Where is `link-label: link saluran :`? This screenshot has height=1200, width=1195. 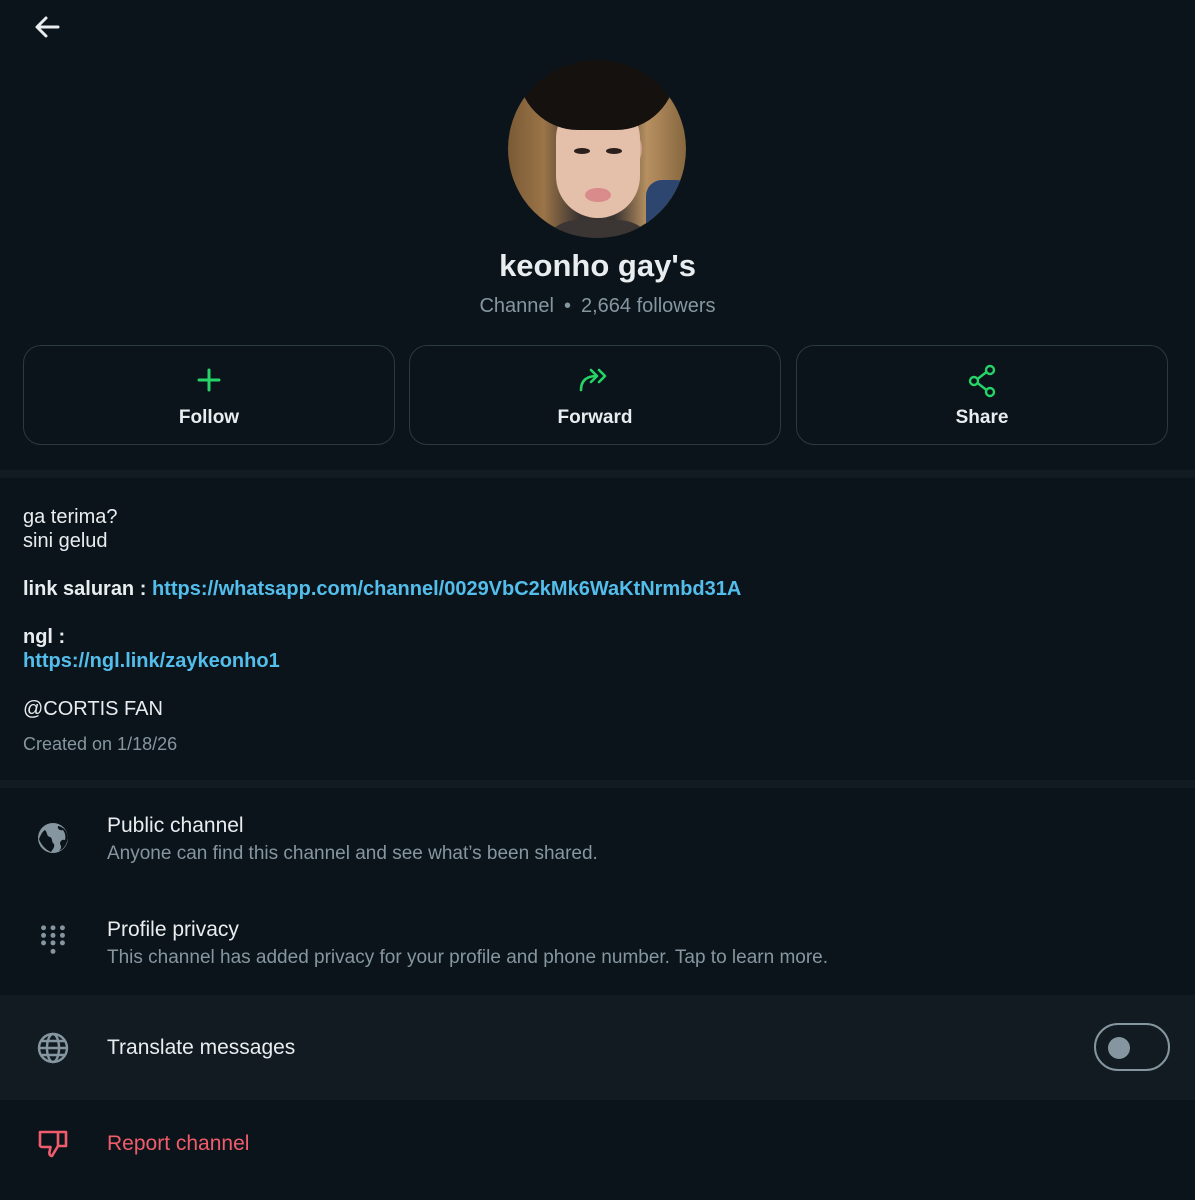
link-label: link saluran : is located at coordinates (85, 589).